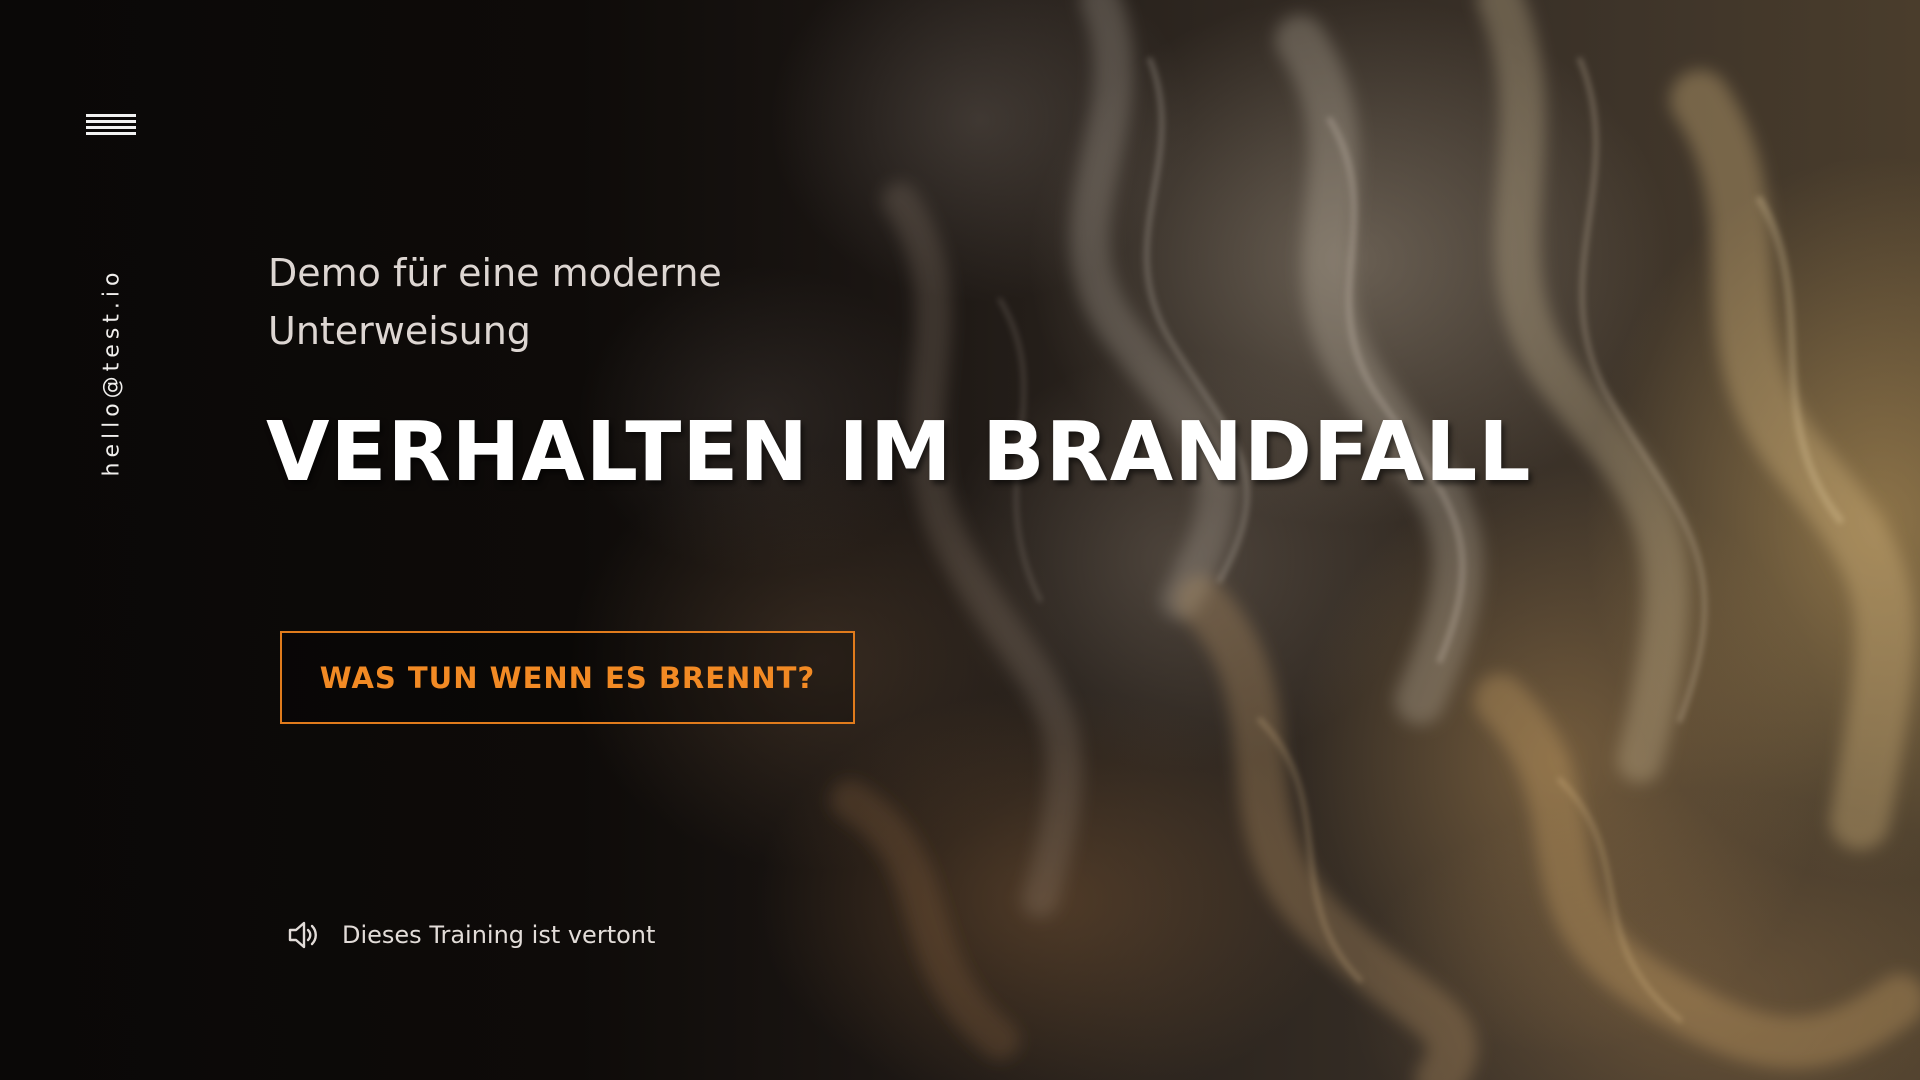 This screenshot has width=1920, height=1080. I want to click on page-subtitle: Demo für eine moderne Unterweisung, so click(495, 302).